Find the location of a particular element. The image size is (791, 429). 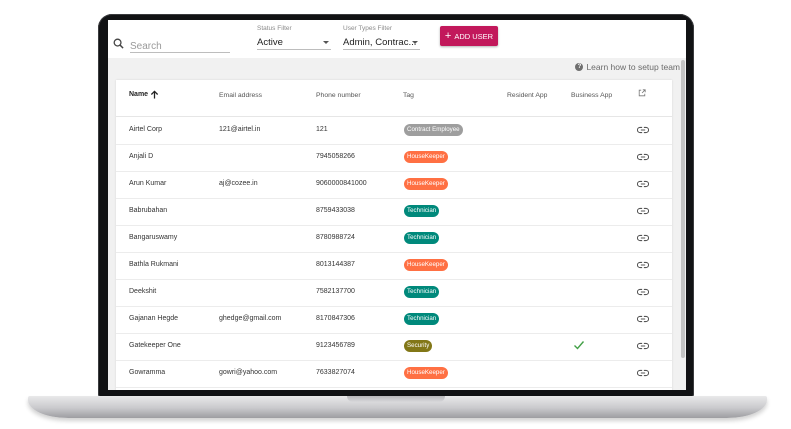

help-text: Learn how to setup team is located at coordinates (633, 67).